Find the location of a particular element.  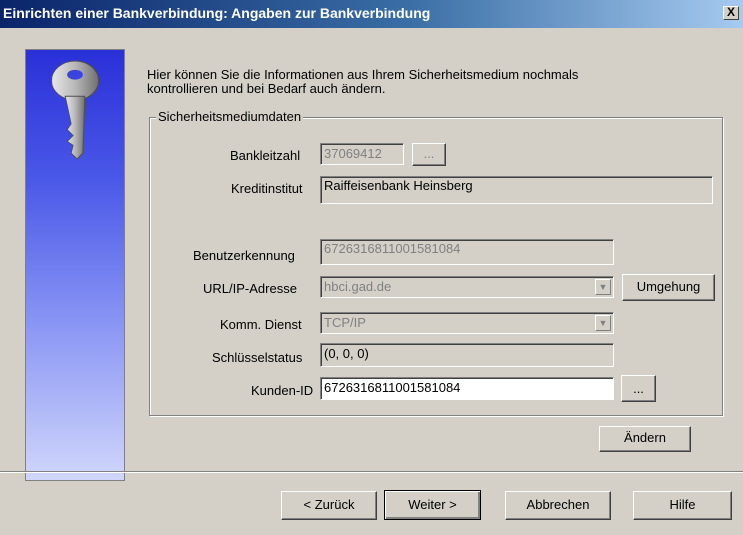

wizard-side-image is located at coordinates (75, 265).